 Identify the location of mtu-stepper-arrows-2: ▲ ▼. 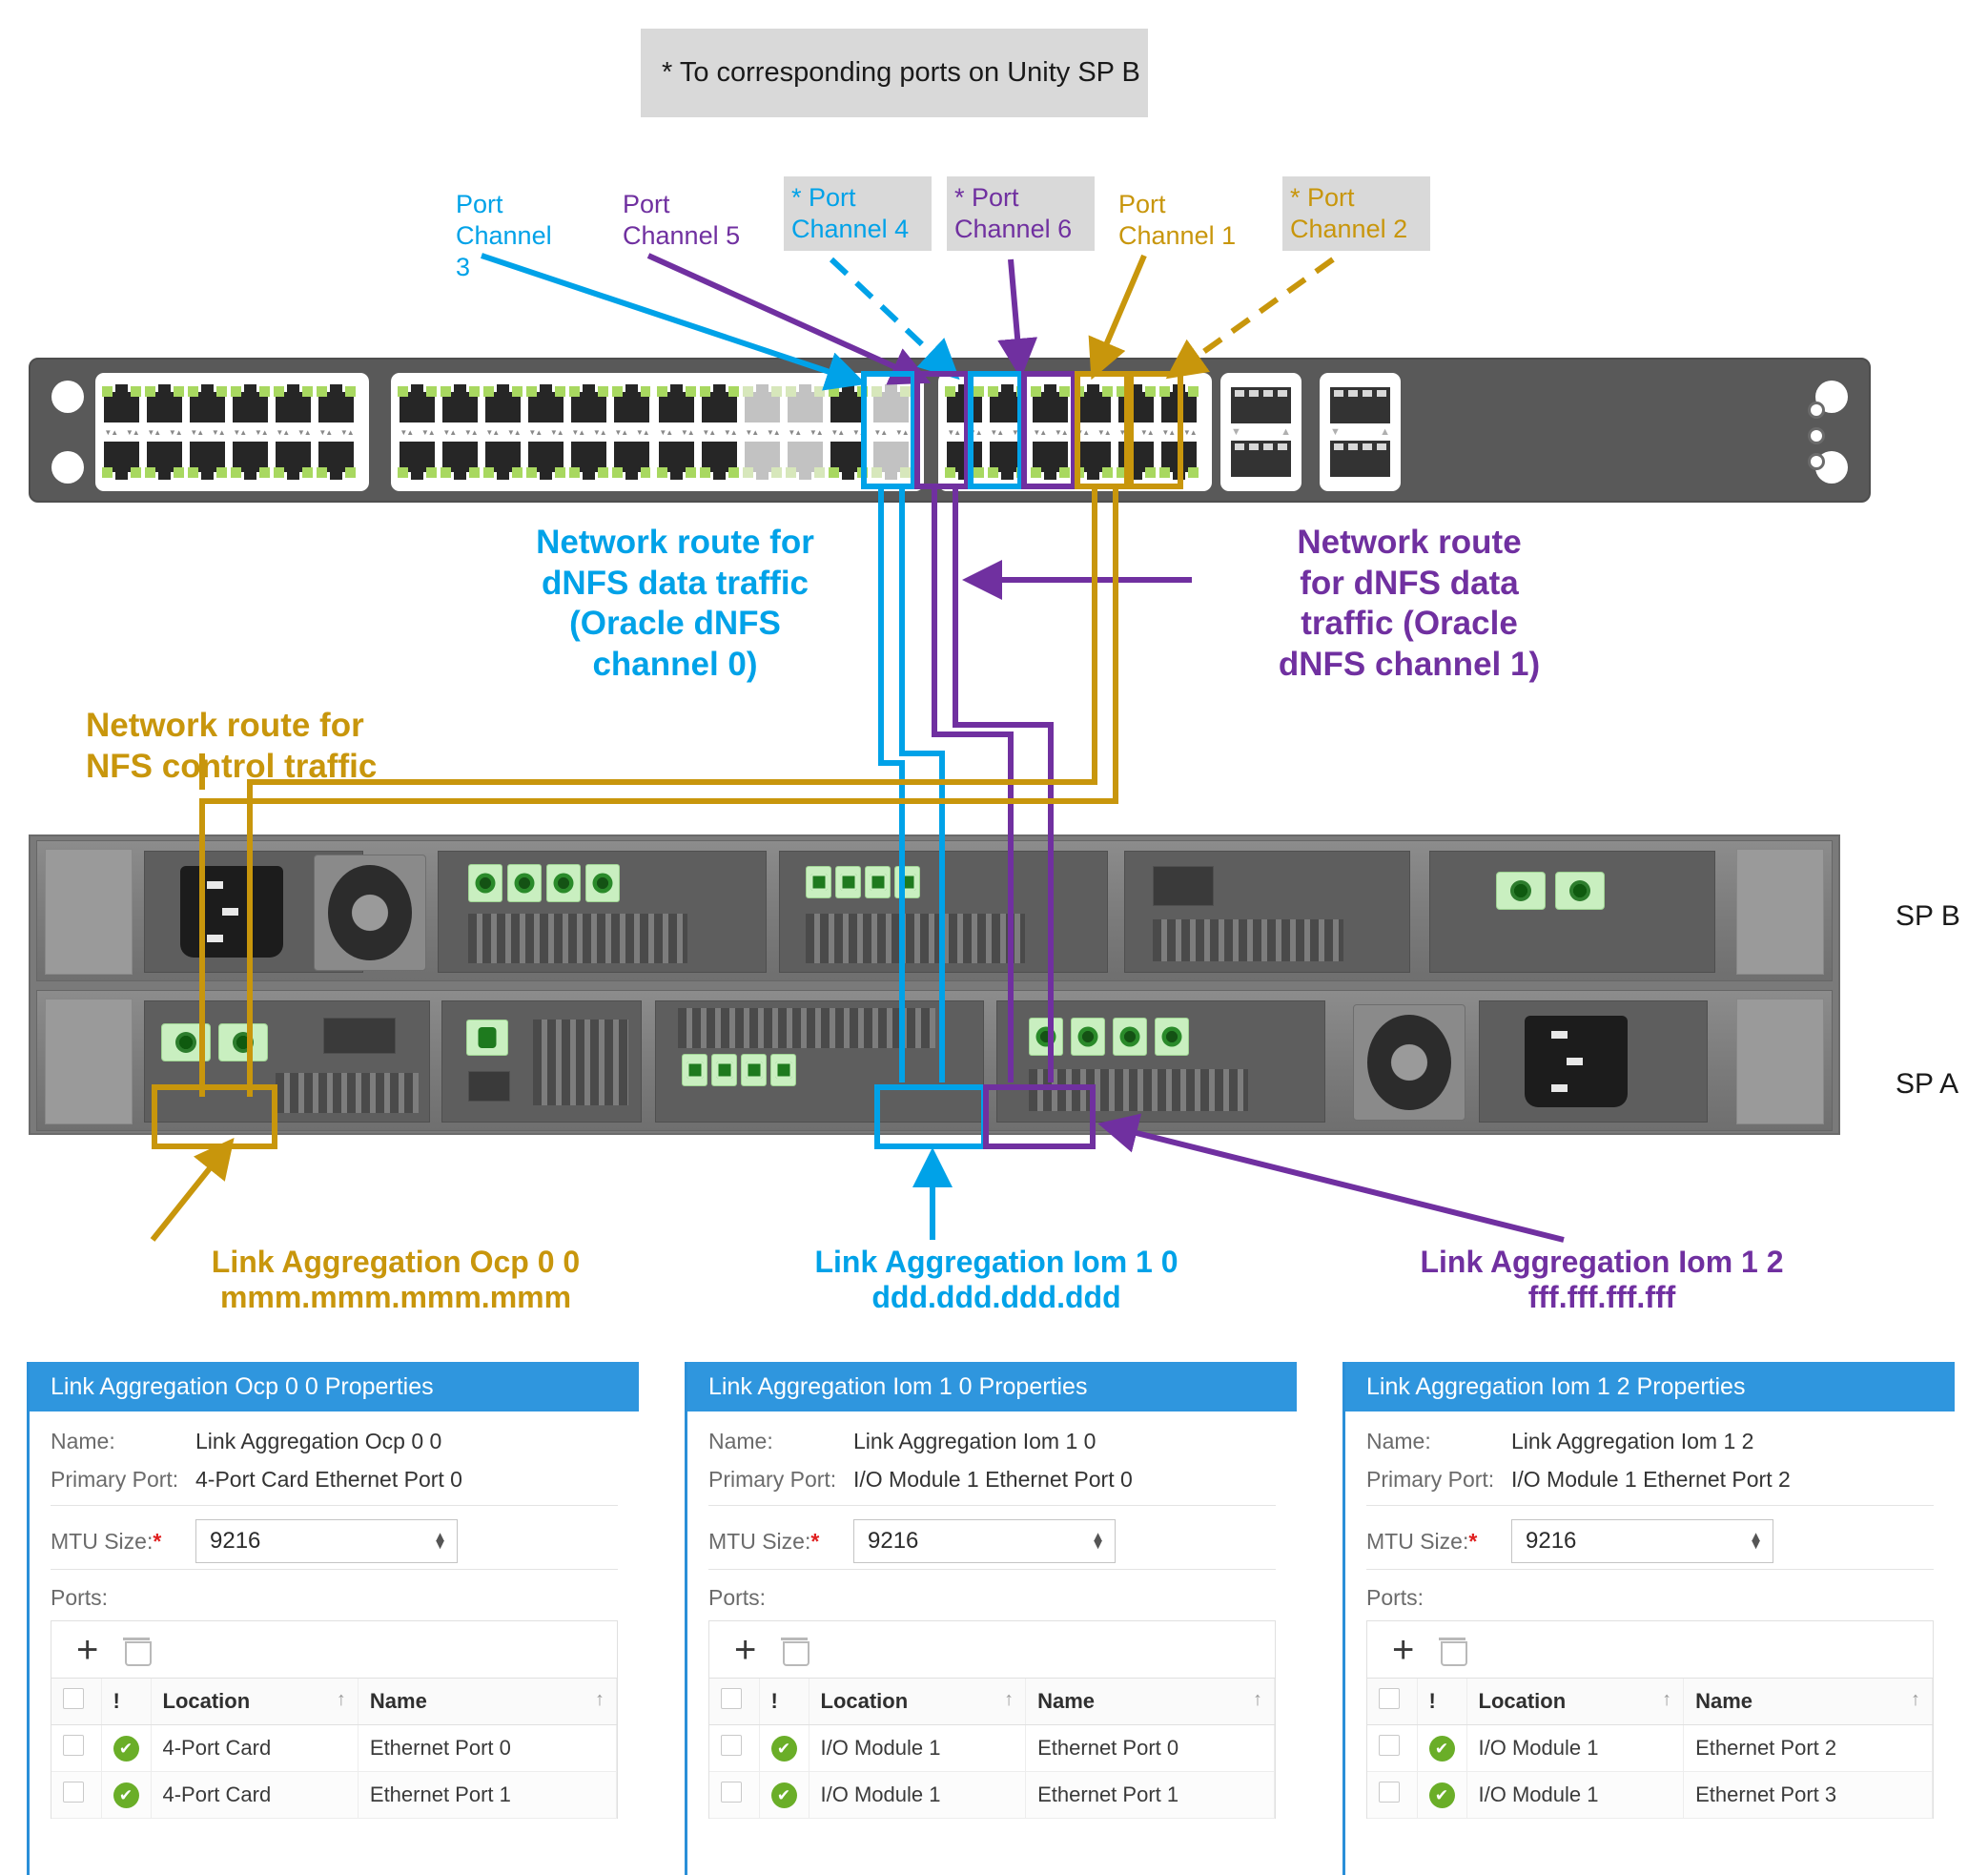
(1756, 1541).